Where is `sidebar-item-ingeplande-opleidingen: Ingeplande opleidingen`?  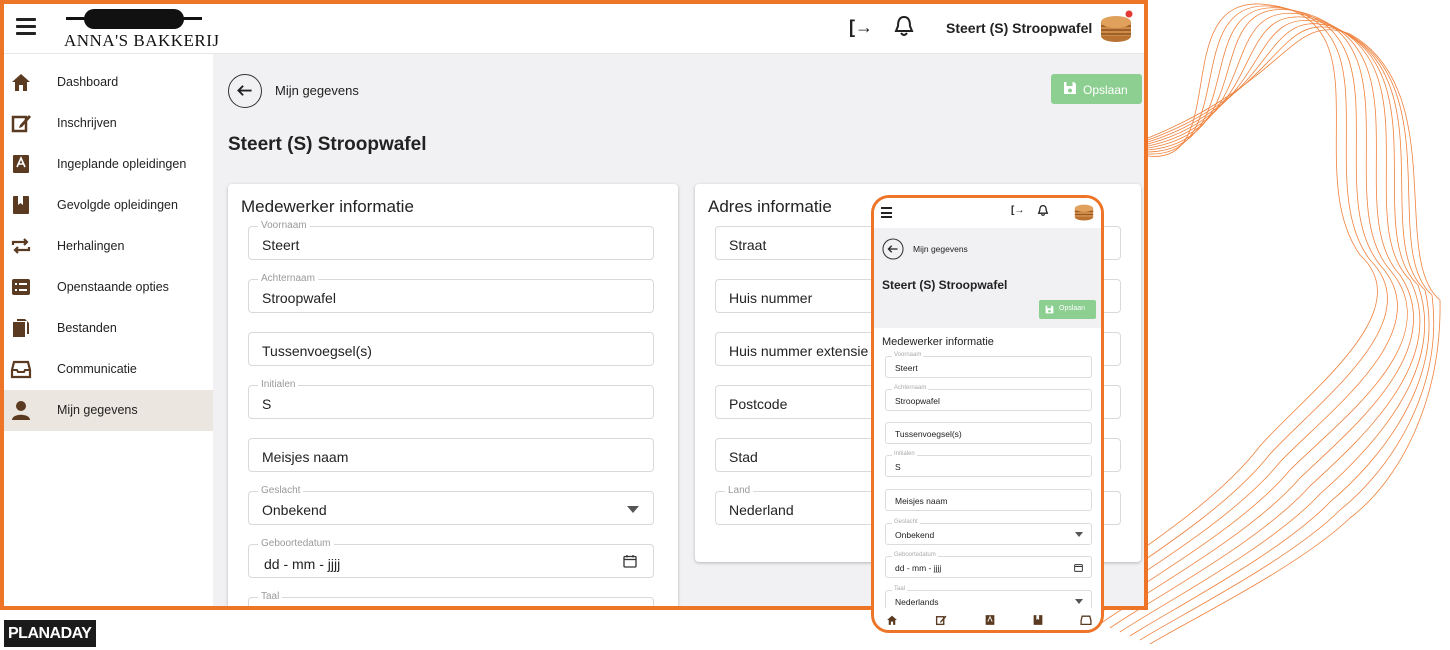
sidebar-item-ingeplande-opleidingen: Ingeplande opleidingen is located at coordinates (108, 164).